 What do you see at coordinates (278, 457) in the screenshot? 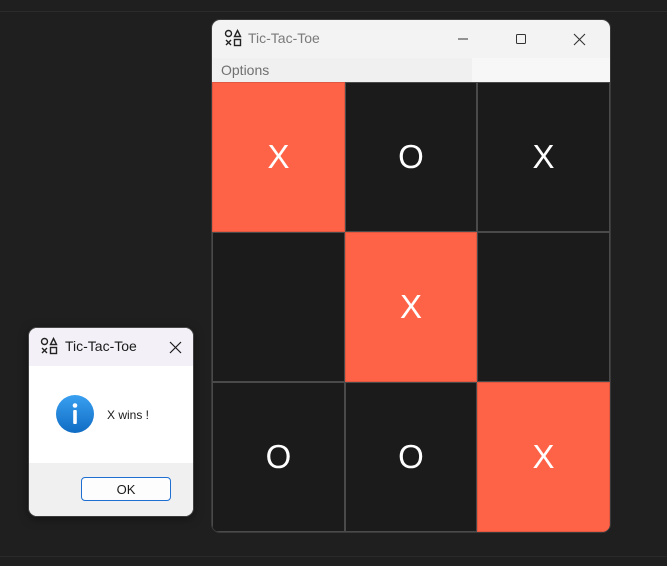
I see `board-cell-7: O` at bounding box center [278, 457].